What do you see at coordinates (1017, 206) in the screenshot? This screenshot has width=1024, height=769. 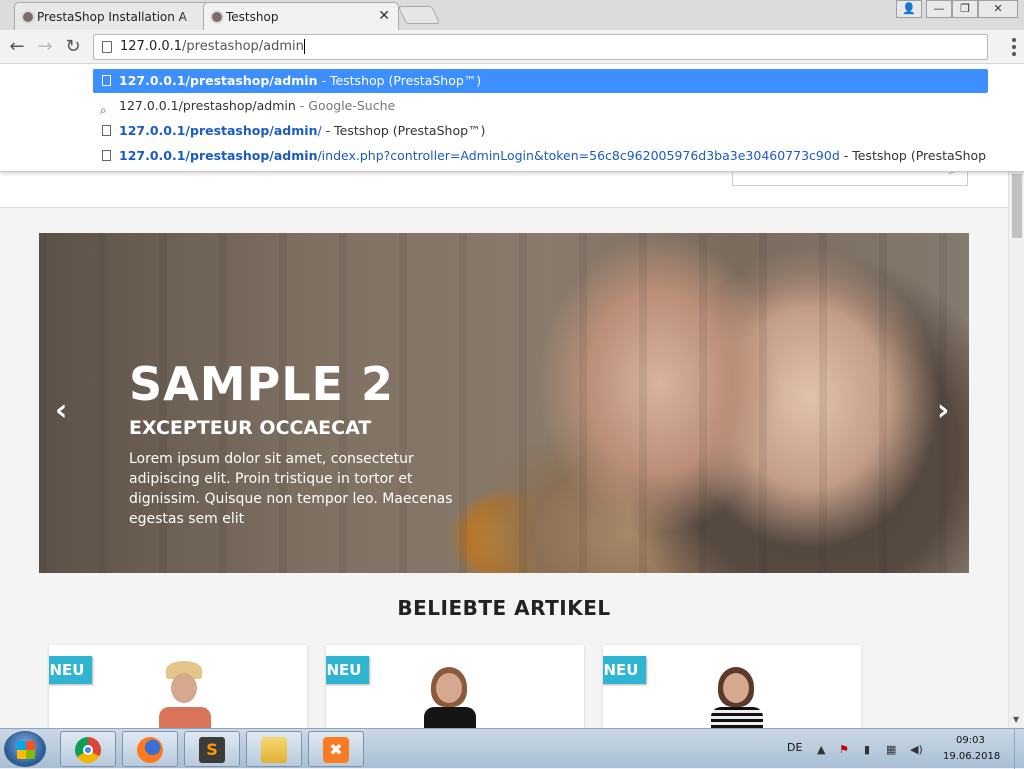 I see `scrollbar-thumb` at bounding box center [1017, 206].